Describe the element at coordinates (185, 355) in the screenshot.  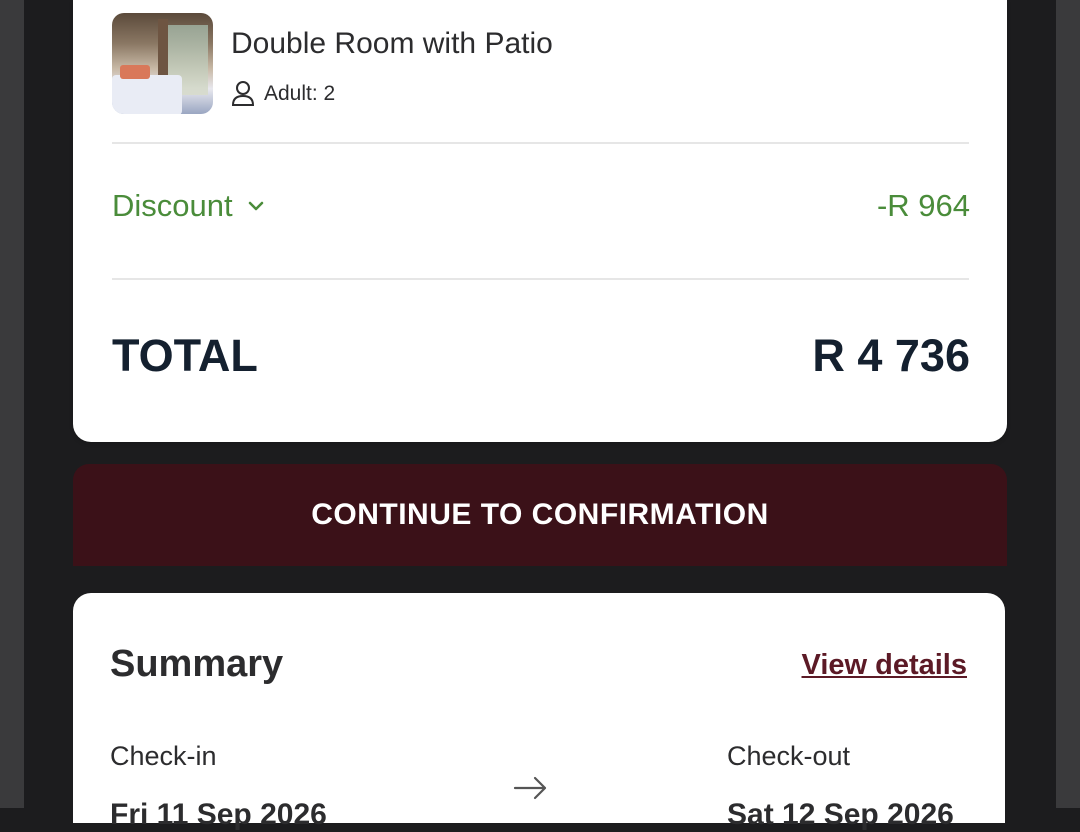
I see `total-label: TOTAL` at that location.